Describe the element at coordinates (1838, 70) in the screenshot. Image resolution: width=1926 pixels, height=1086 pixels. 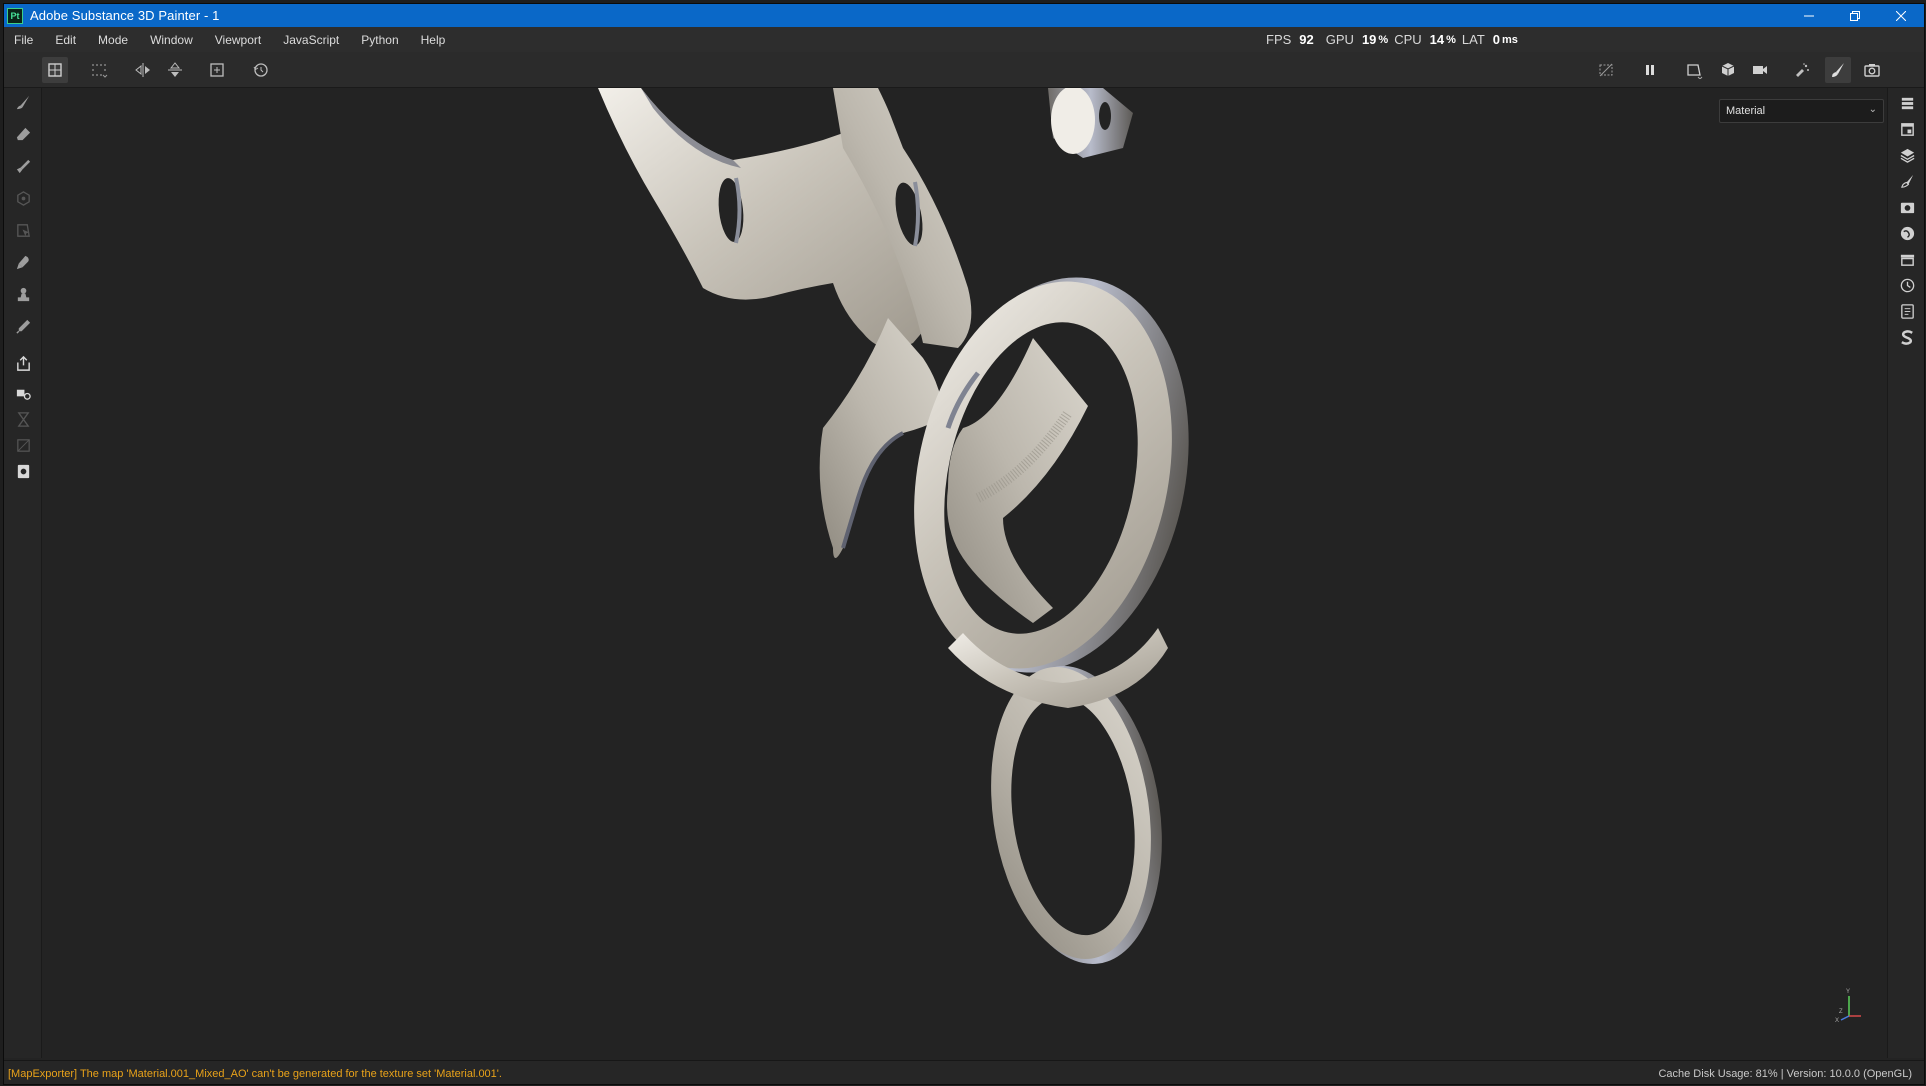
I see `paint-brush-button` at that location.